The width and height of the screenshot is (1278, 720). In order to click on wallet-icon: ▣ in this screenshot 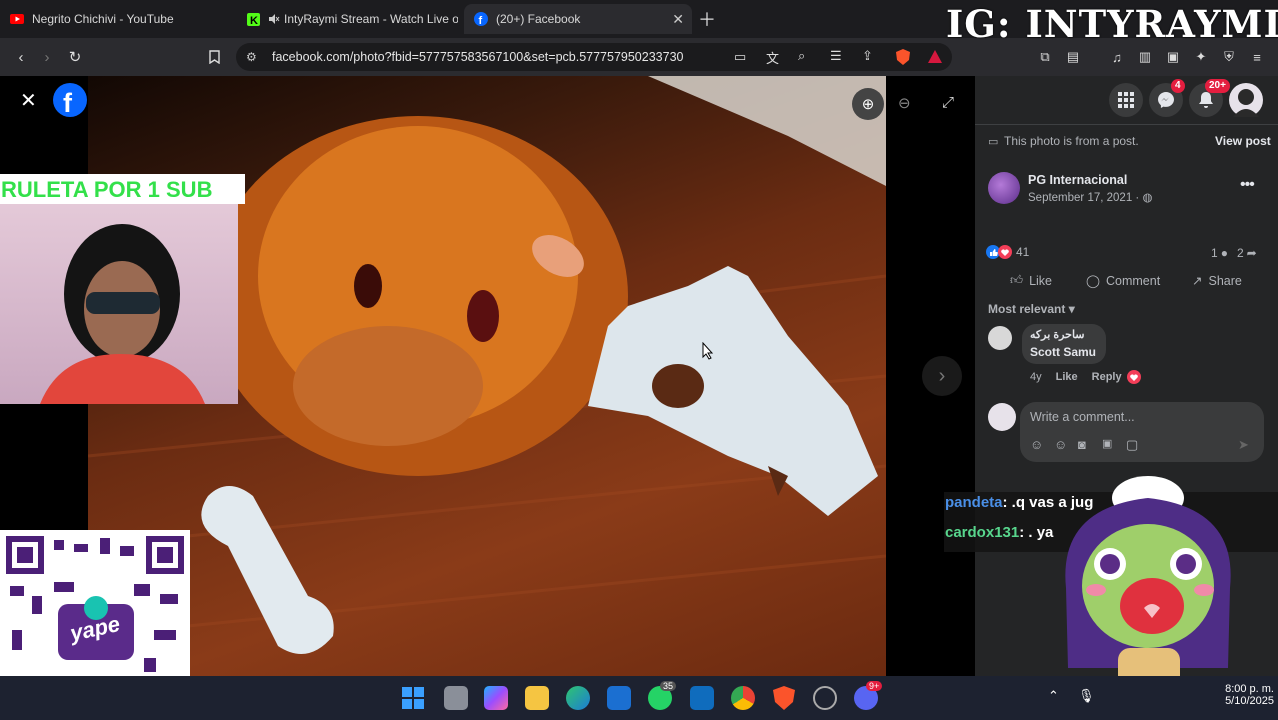, I will do `click(1173, 57)`.